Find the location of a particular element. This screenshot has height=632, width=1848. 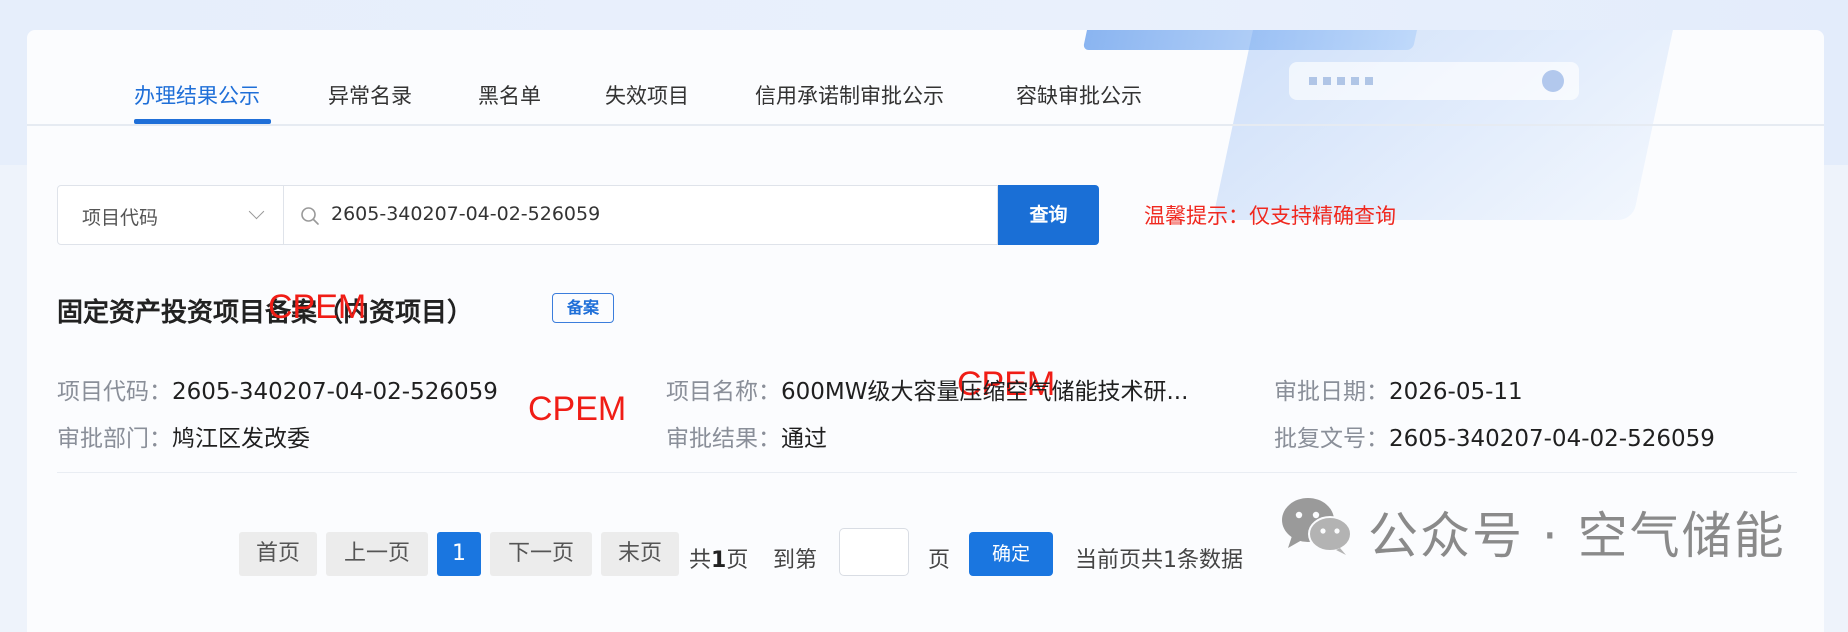

tab-credit-commitment: 信用承诺制审批公示 is located at coordinates (849, 95).